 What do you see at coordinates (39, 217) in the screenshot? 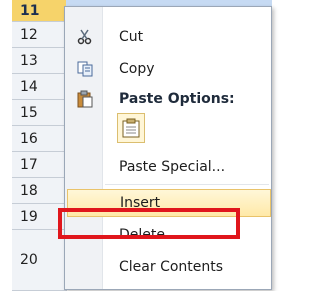
I see `row-header-19: 19` at bounding box center [39, 217].